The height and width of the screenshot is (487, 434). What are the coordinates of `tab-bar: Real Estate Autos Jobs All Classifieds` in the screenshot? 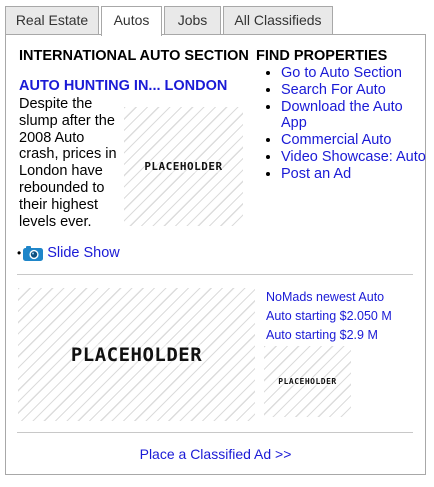 It's located at (170, 21).